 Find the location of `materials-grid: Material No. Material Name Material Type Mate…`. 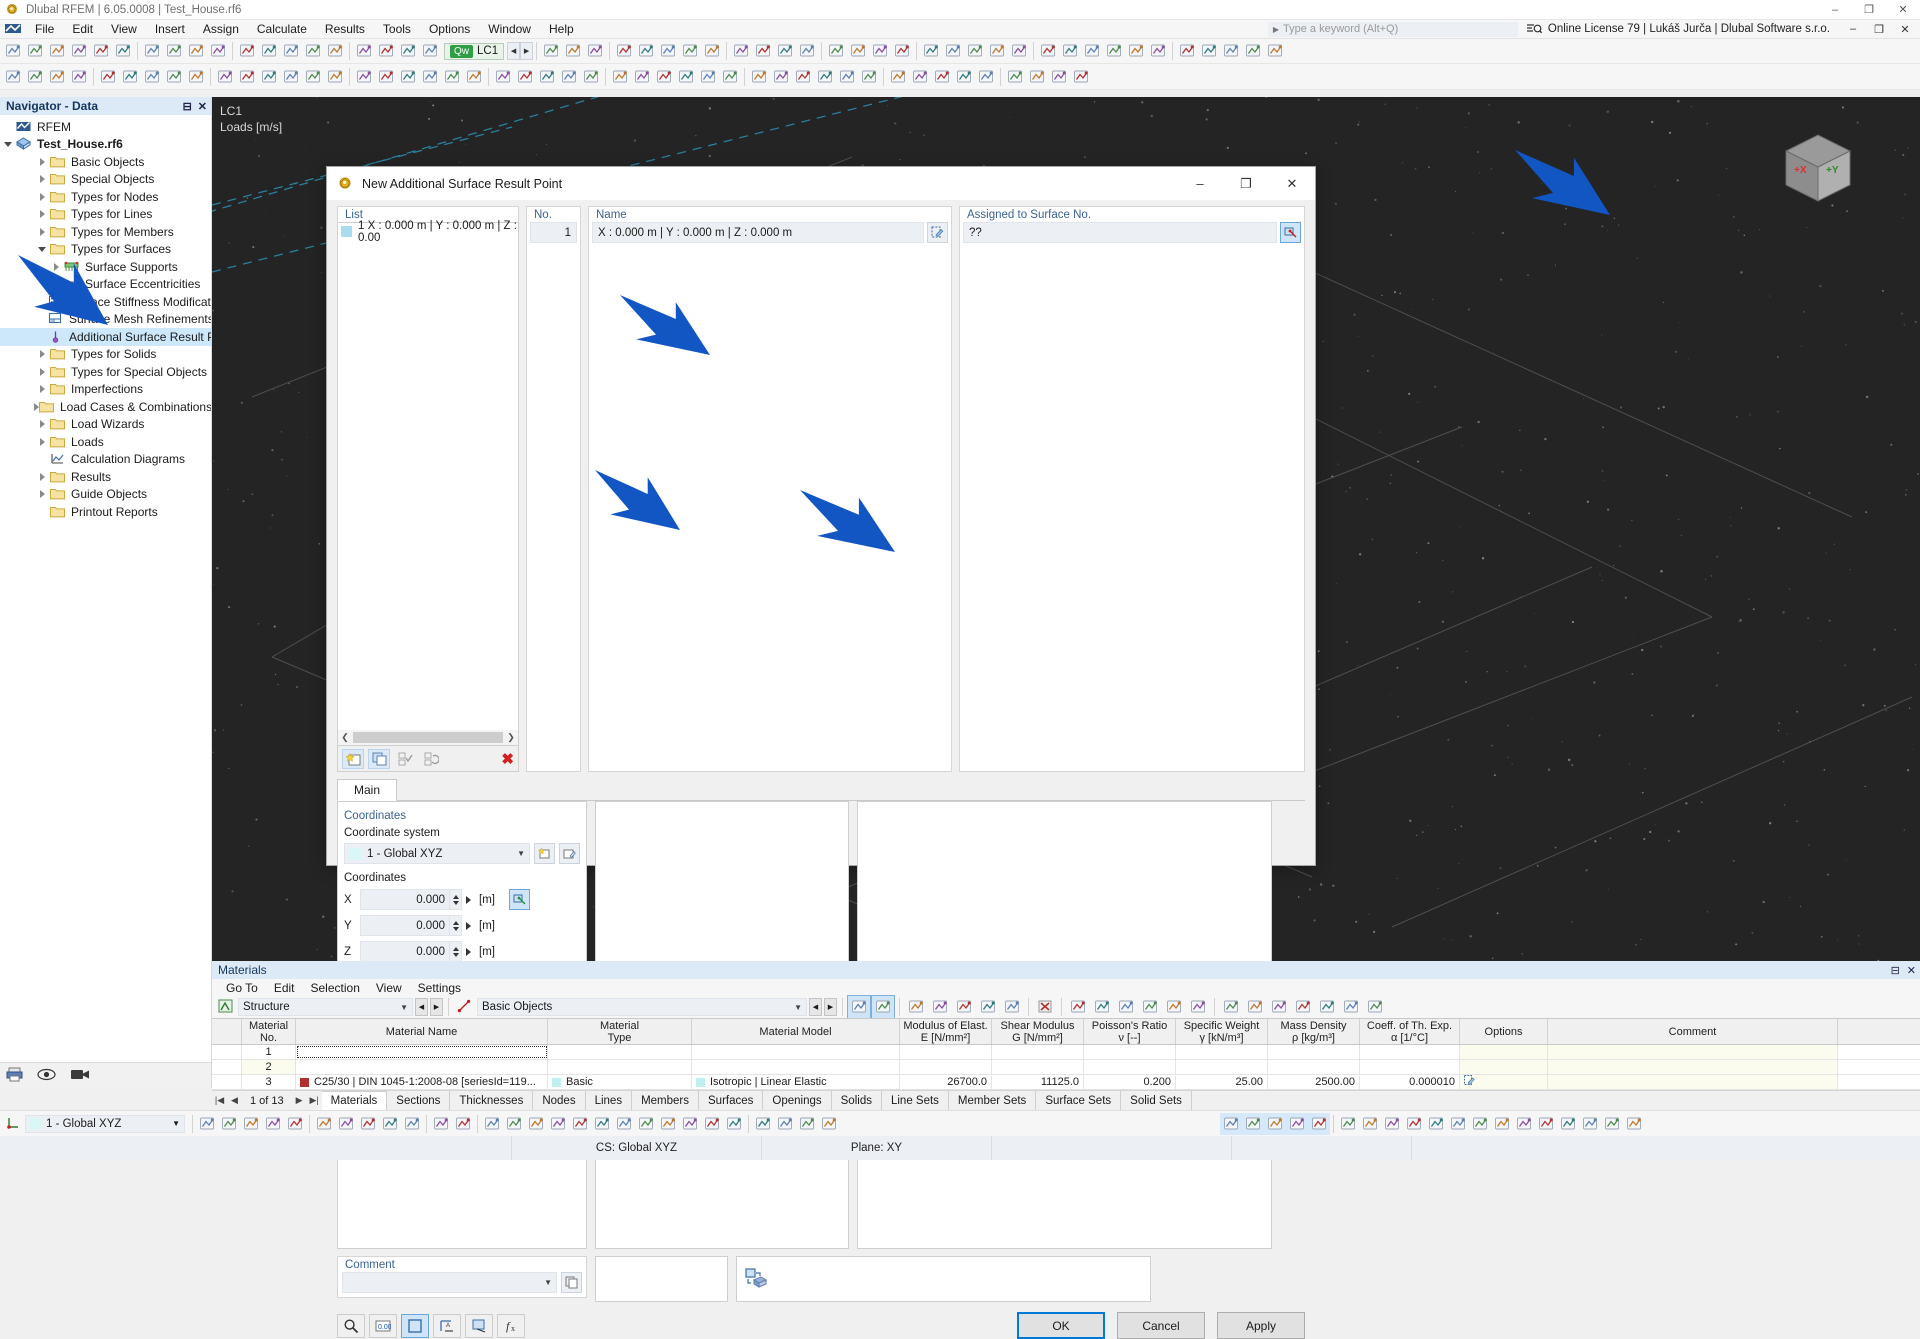

materials-grid: Material No. Material Name Material Type Mate… is located at coordinates (1066, 1054).